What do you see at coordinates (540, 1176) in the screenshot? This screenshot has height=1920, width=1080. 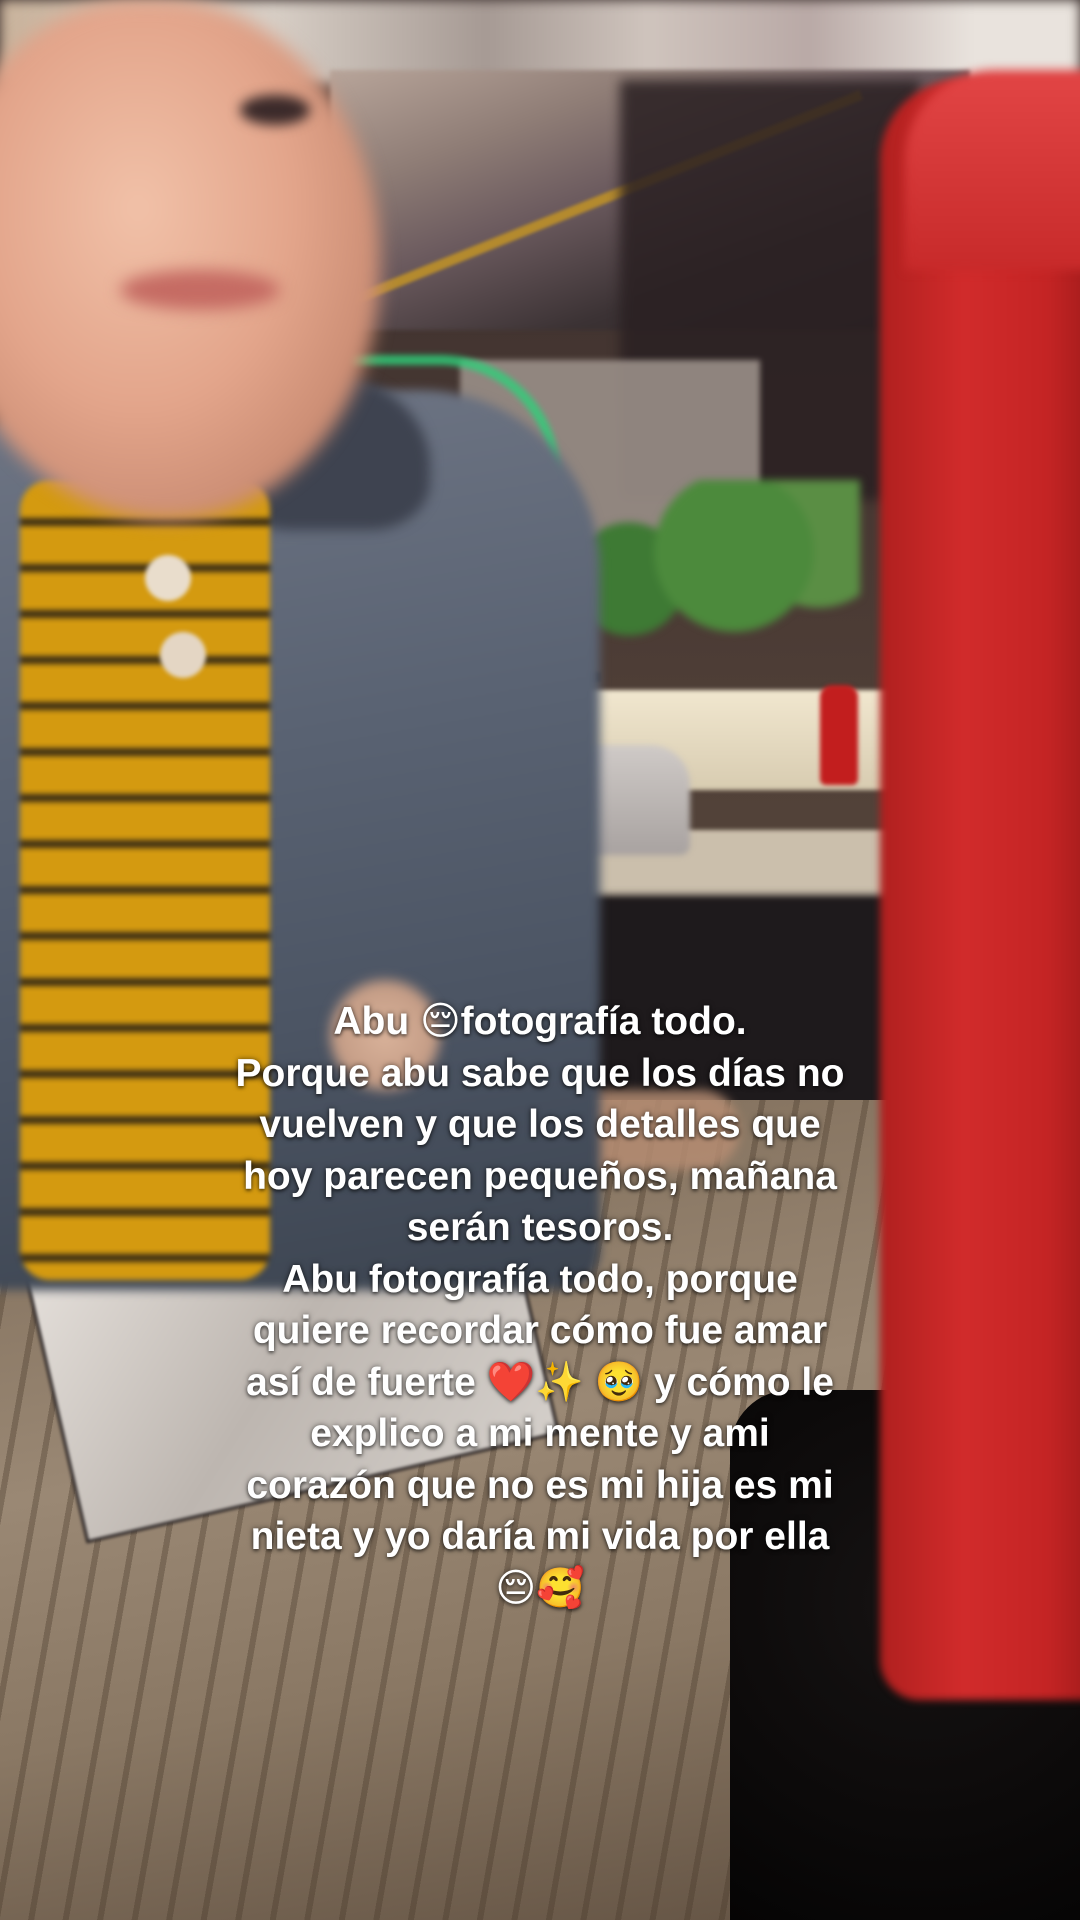 I see `caption-line: hoy parecen pequeños, mañana` at bounding box center [540, 1176].